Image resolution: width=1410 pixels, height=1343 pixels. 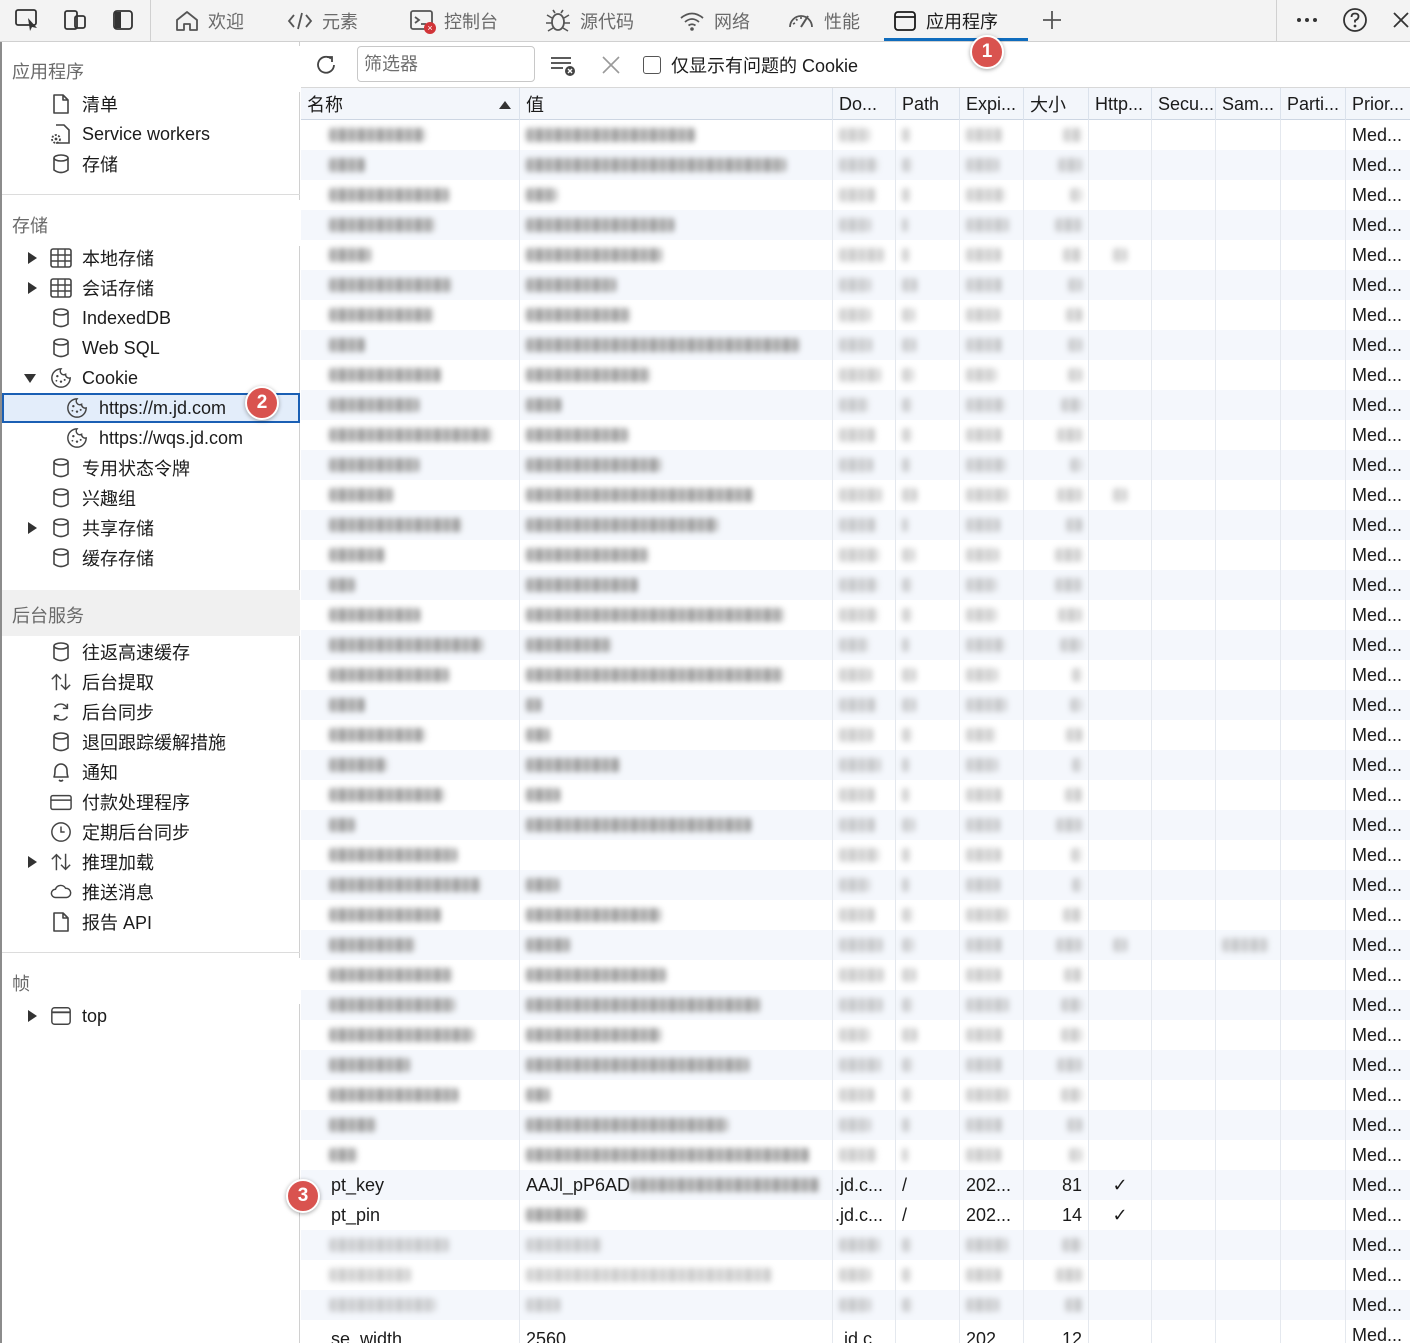 What do you see at coordinates (652, 65) in the screenshot?
I see `show-issues-only-checkbox` at bounding box center [652, 65].